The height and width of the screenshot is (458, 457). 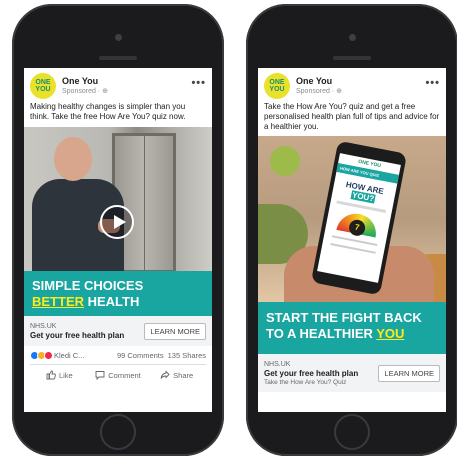 I want to click on comment-icon, so click(x=100, y=375).